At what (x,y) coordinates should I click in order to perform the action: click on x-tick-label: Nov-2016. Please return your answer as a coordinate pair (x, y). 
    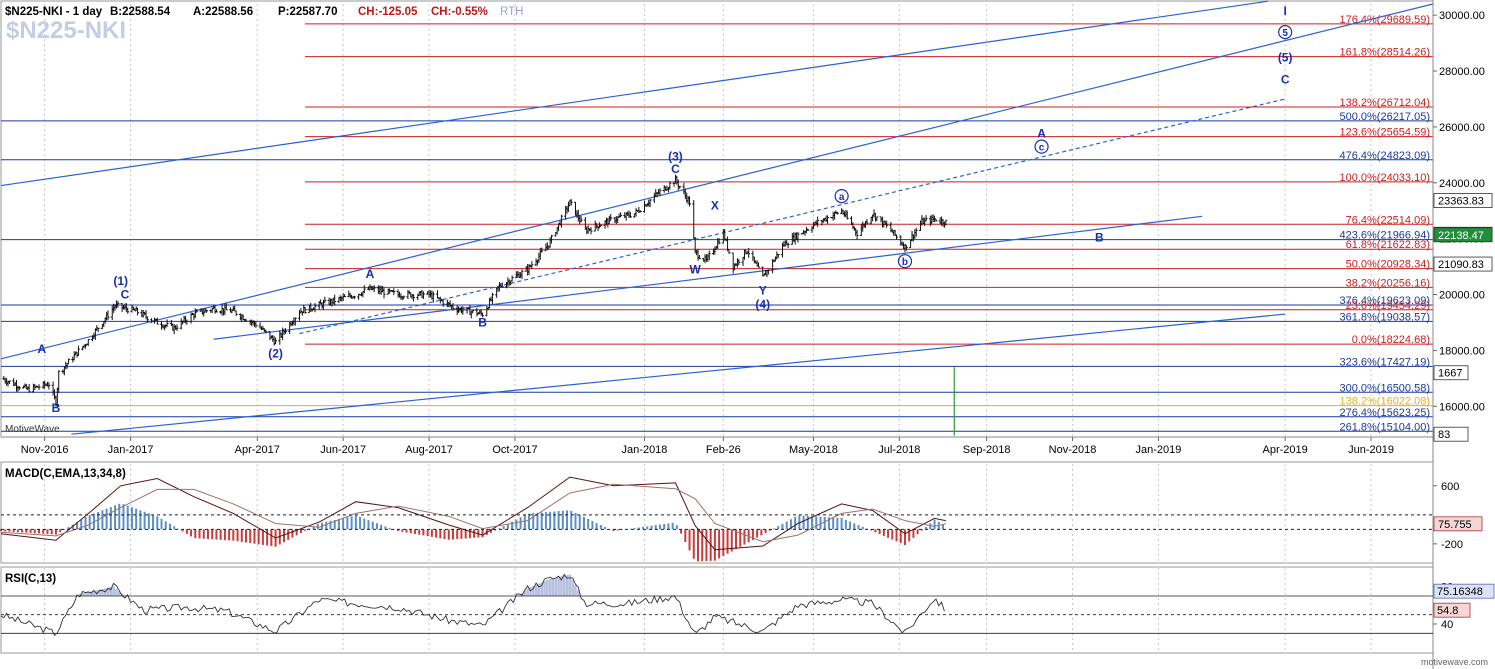
    Looking at the image, I should click on (45, 450).